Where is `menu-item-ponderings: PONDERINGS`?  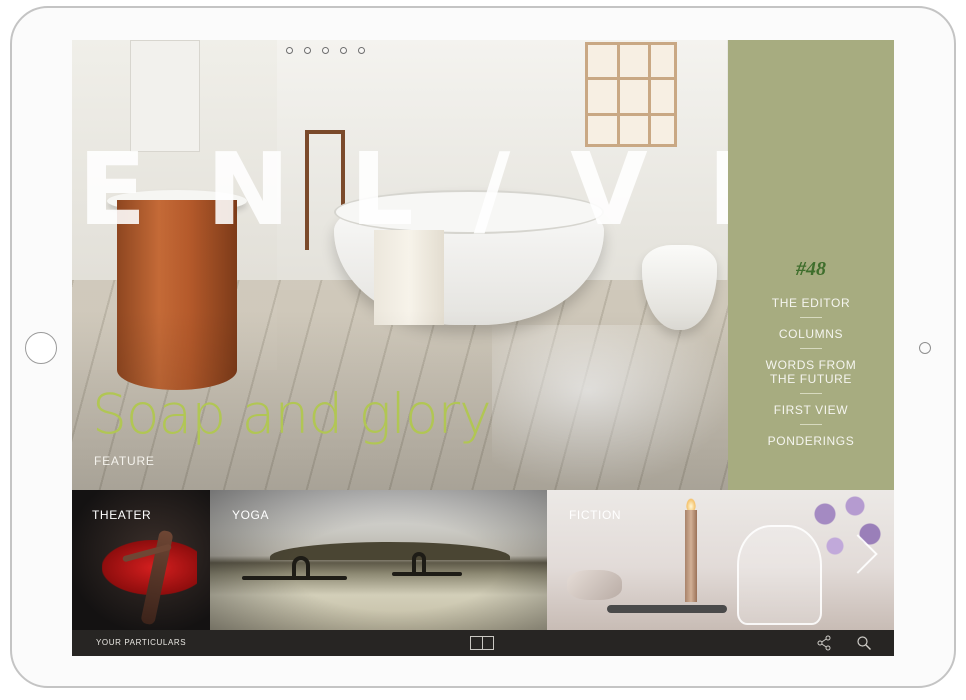
menu-item-ponderings: PONDERINGS is located at coordinates (811, 441).